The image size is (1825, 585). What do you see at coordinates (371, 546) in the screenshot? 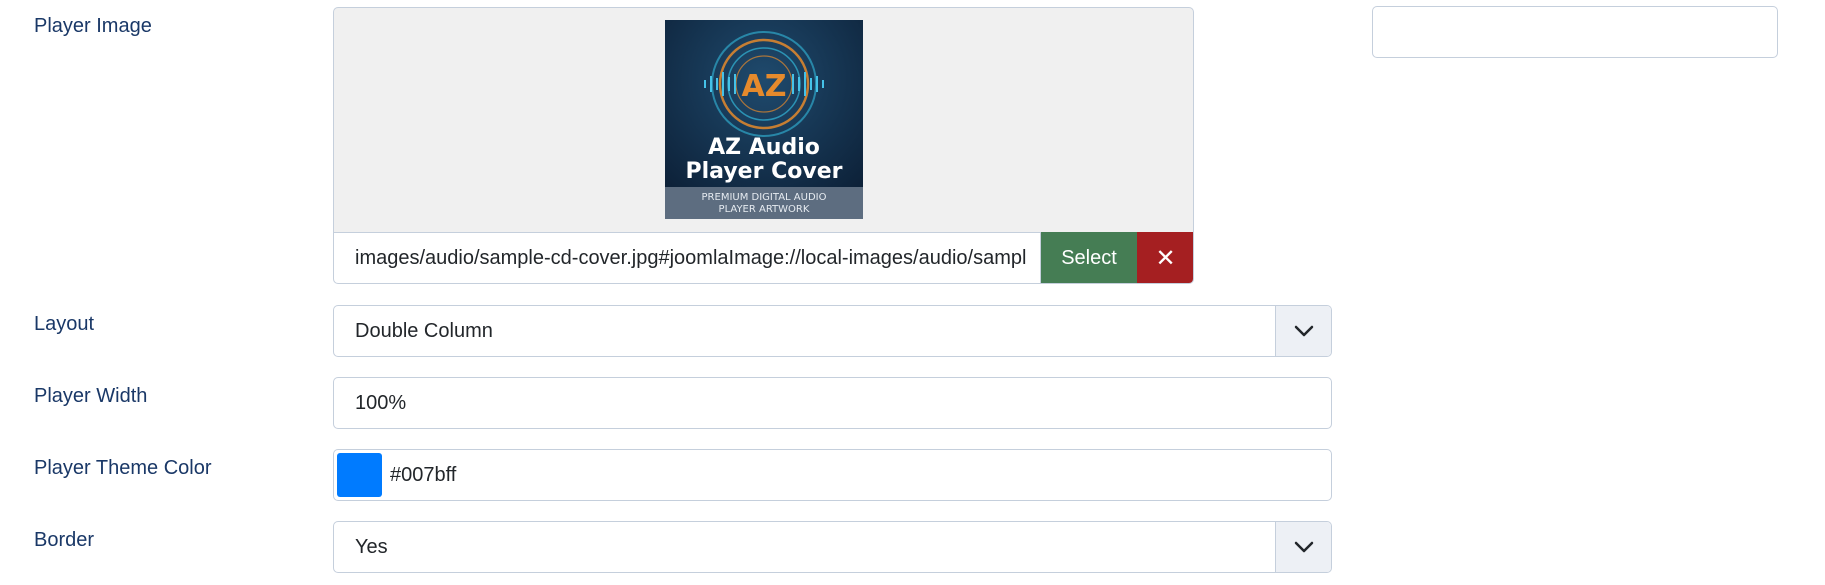
I see `border-selected-value: Yes` at bounding box center [371, 546].